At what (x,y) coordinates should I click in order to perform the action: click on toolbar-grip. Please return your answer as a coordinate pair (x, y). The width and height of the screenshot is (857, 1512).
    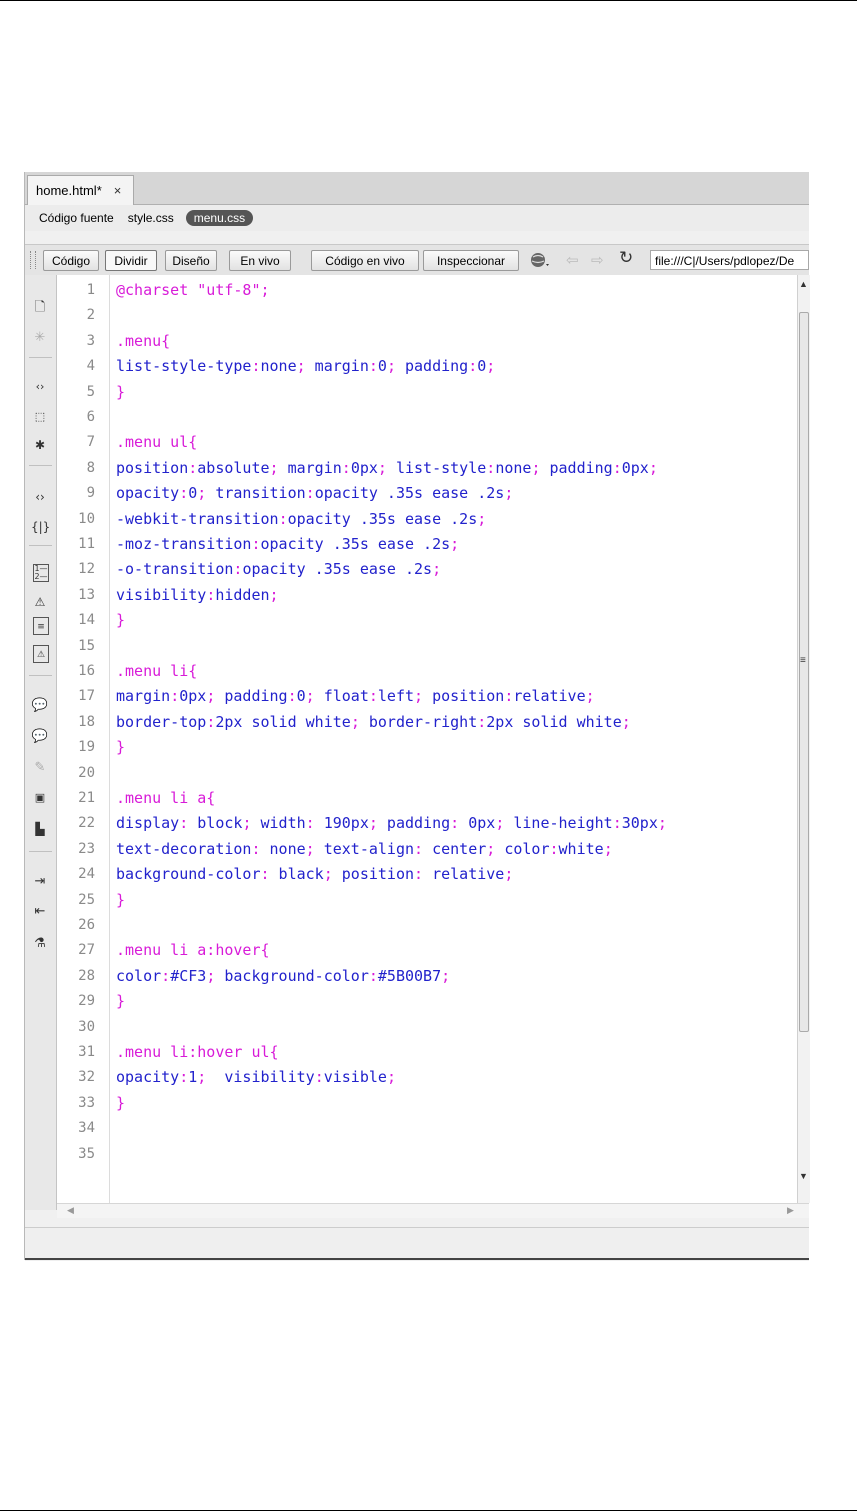
    Looking at the image, I should click on (33, 260).